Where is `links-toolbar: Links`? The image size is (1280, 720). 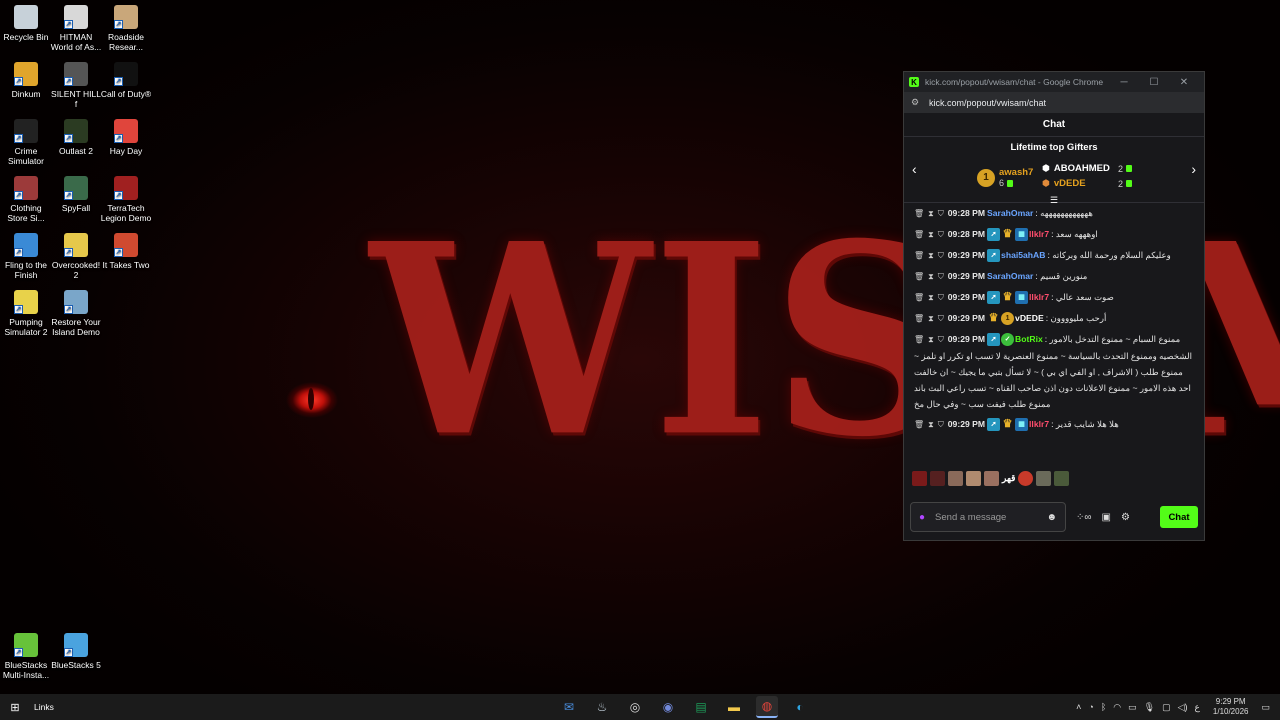 links-toolbar: Links is located at coordinates (44, 707).